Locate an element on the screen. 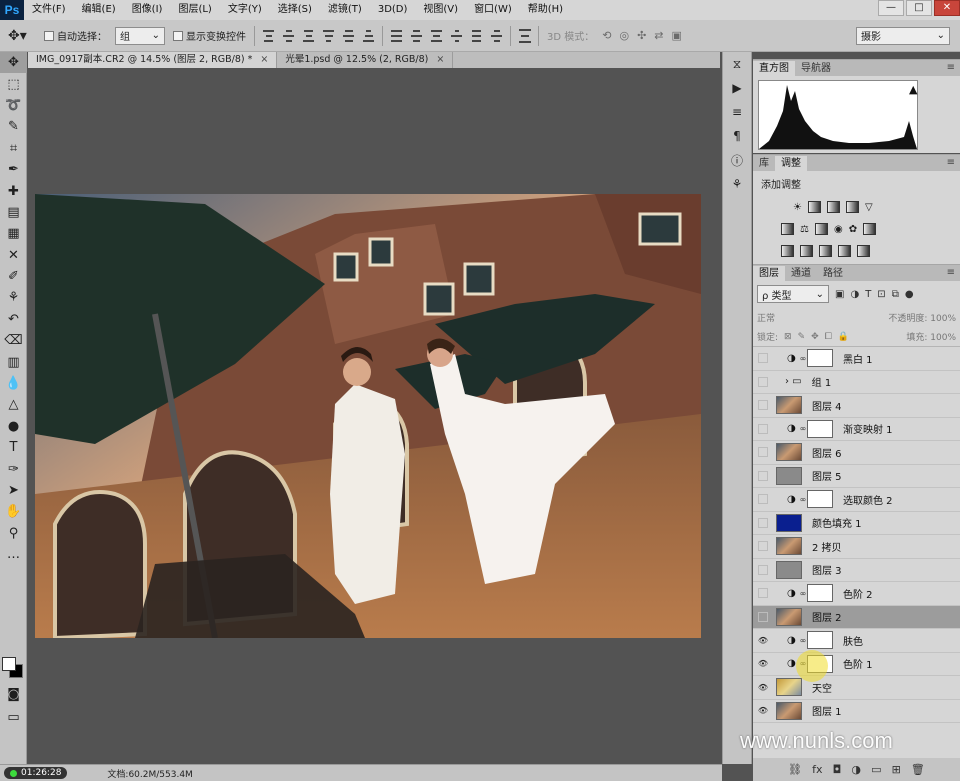 The height and width of the screenshot is (781, 960). tab-img0917: IMG_0917副本.CR2 @ 14.5% (图层 2, RGB/8) * × is located at coordinates (153, 60).